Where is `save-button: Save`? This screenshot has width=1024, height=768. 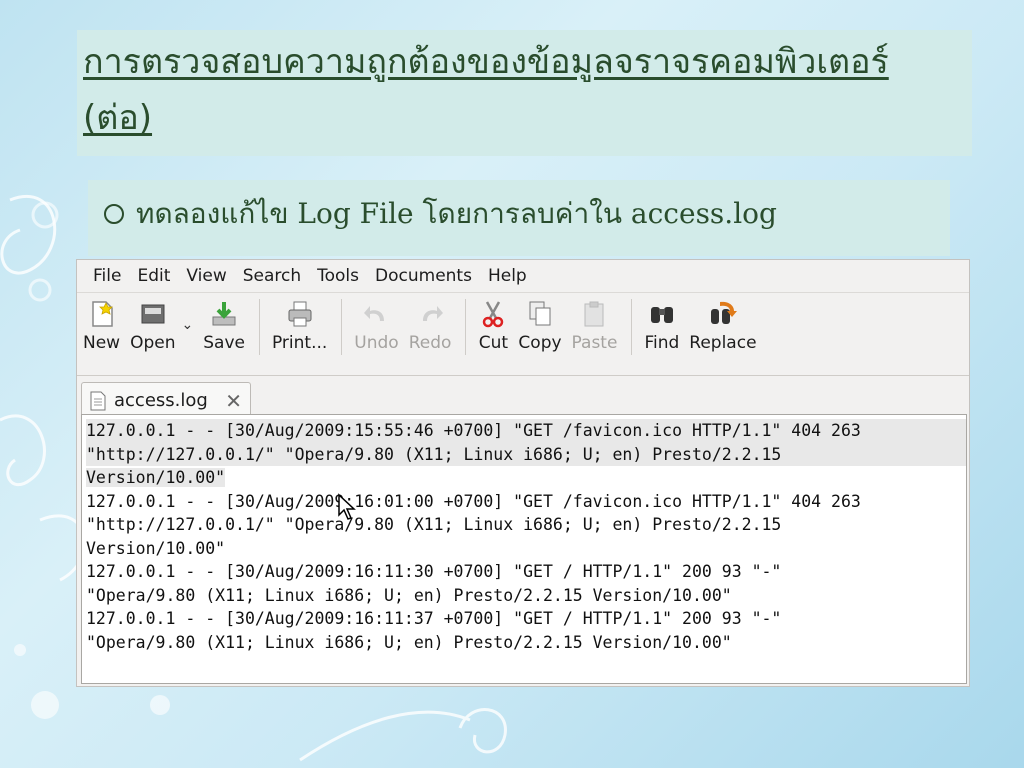 save-button: Save is located at coordinates (224, 326).